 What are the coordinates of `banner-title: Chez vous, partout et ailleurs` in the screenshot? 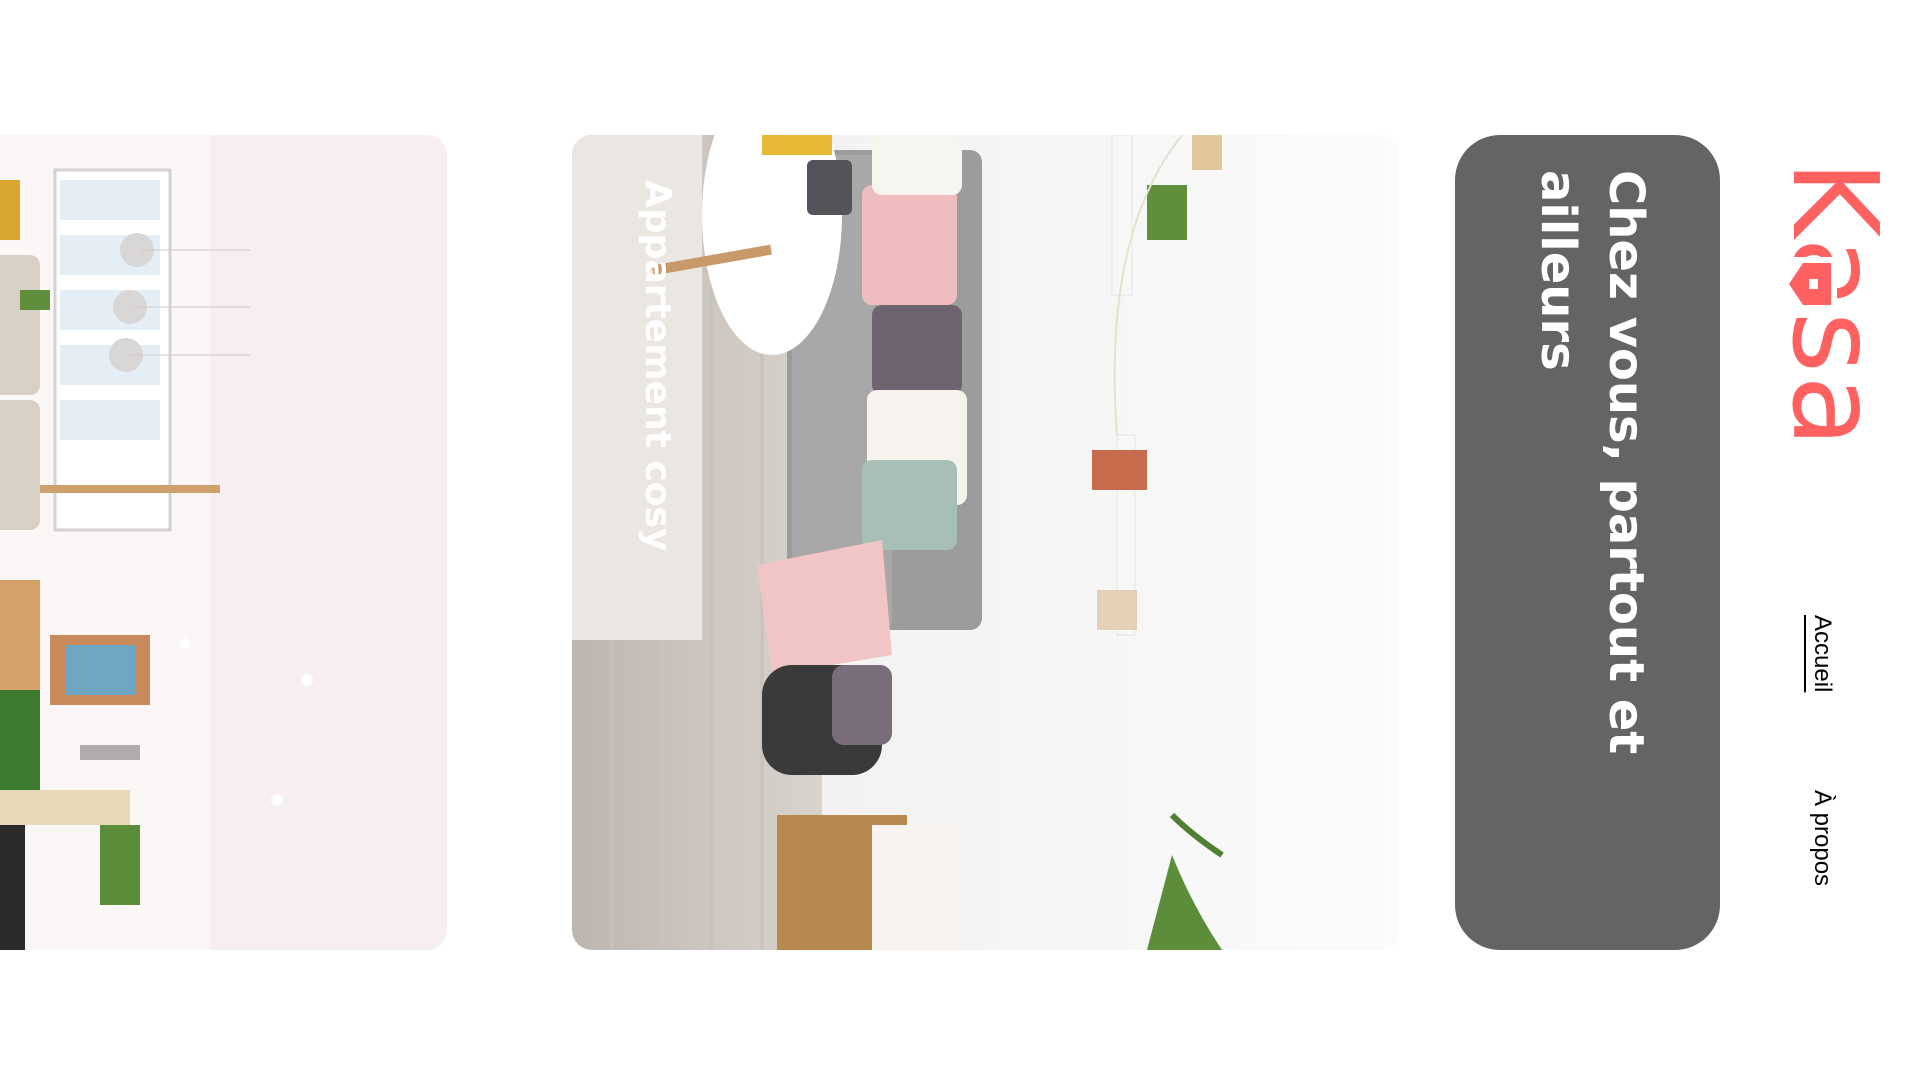 It's located at (1592, 462).